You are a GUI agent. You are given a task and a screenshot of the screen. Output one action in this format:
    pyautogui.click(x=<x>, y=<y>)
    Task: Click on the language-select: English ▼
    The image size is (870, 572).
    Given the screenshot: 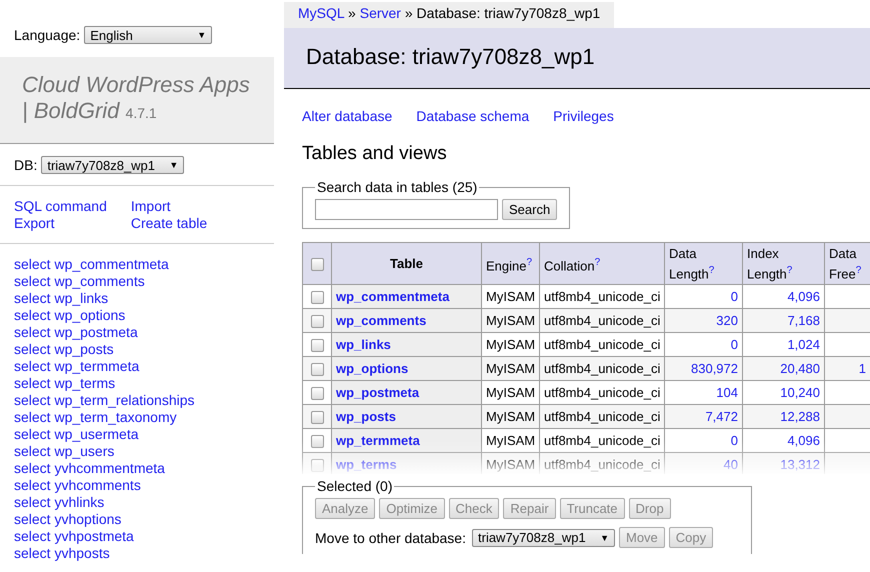 What is the action you would take?
    pyautogui.click(x=148, y=35)
    